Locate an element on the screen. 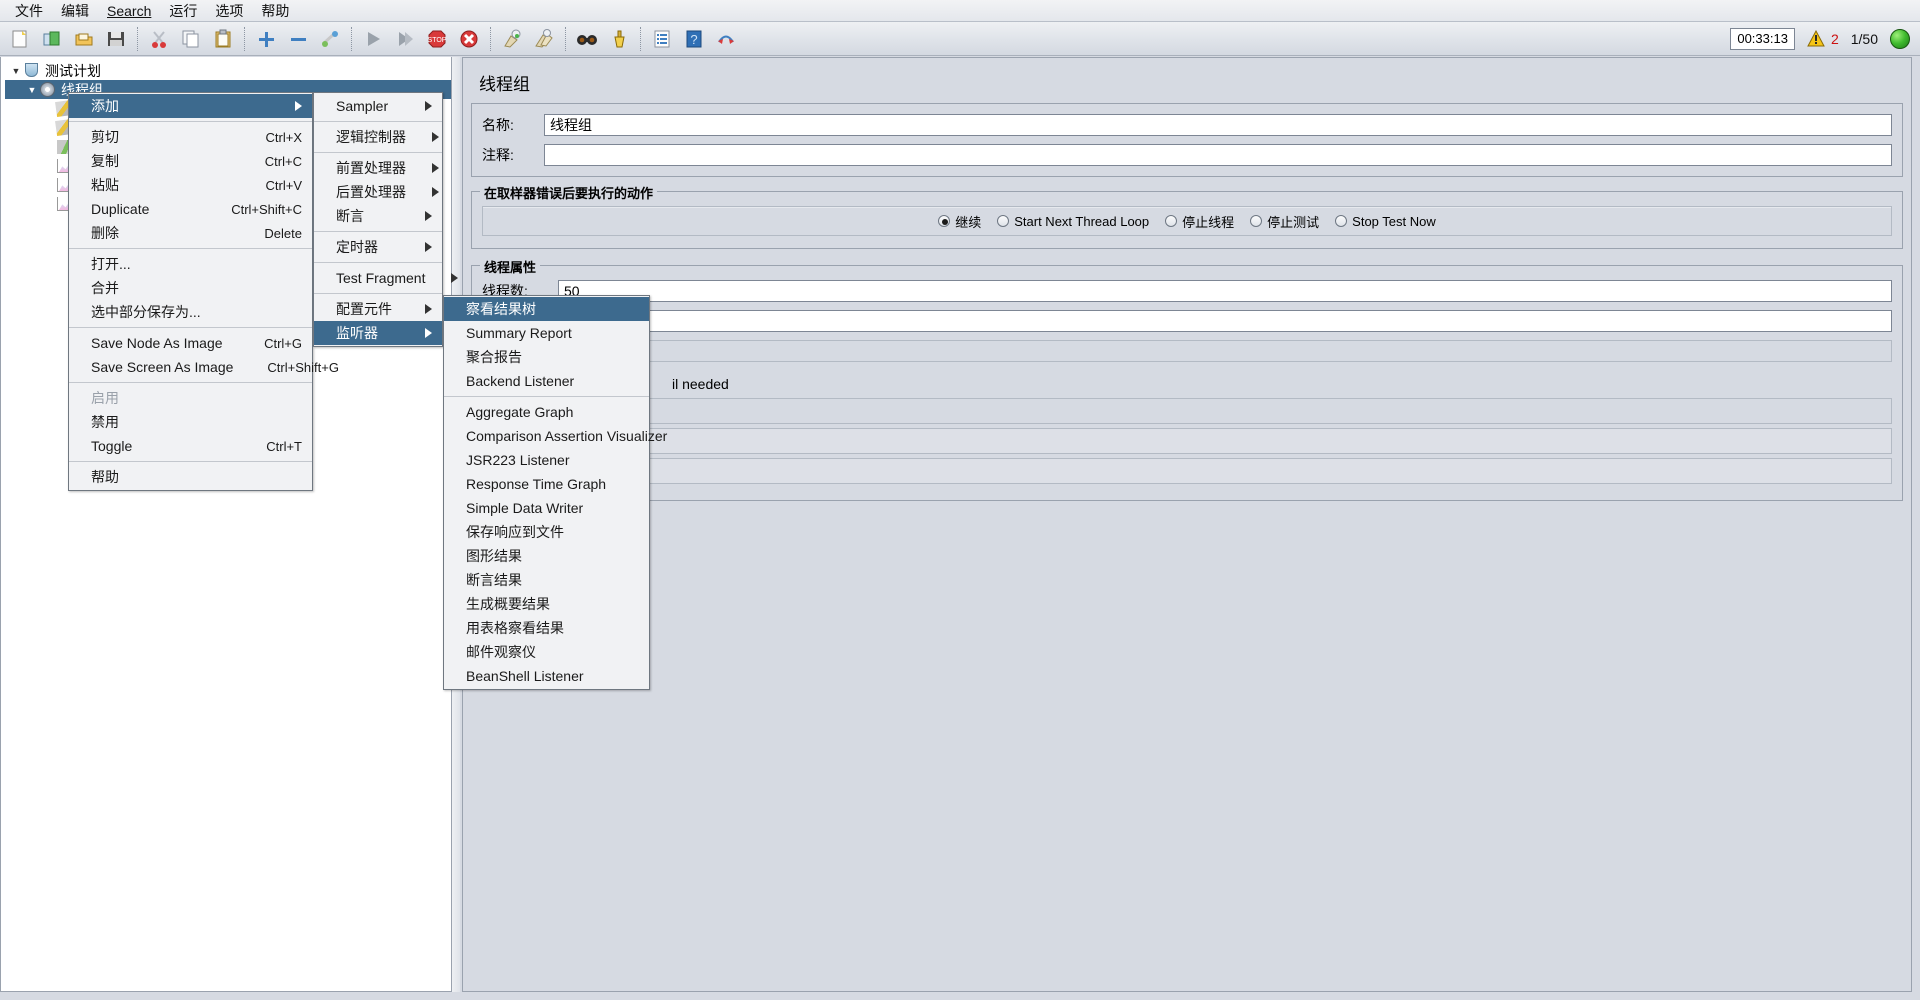 The height and width of the screenshot is (1000, 1920). error-action-radio-label: Stop Test Now is located at coordinates (1394, 221).